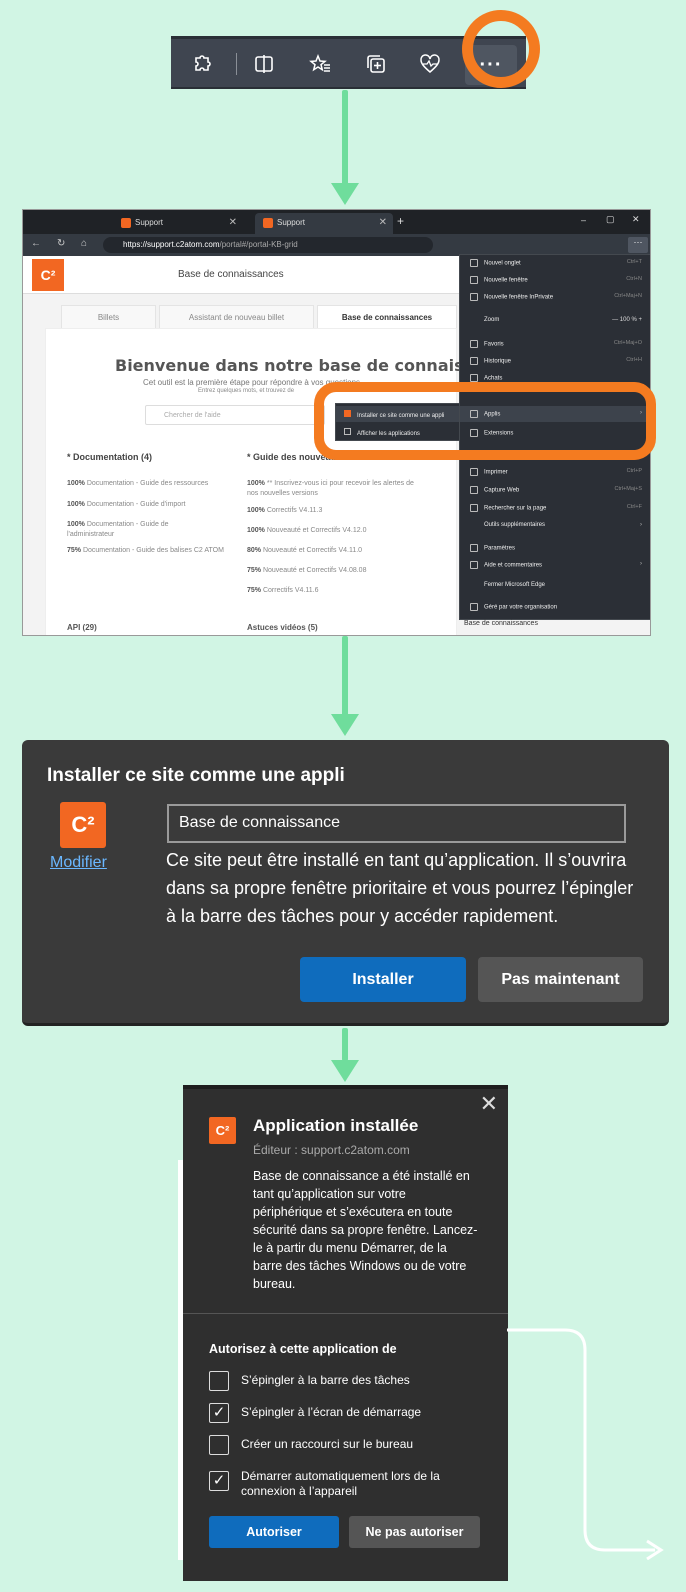 This screenshot has height=1592, width=686. I want to click on deny-button: Ne pas autoriser, so click(414, 1532).